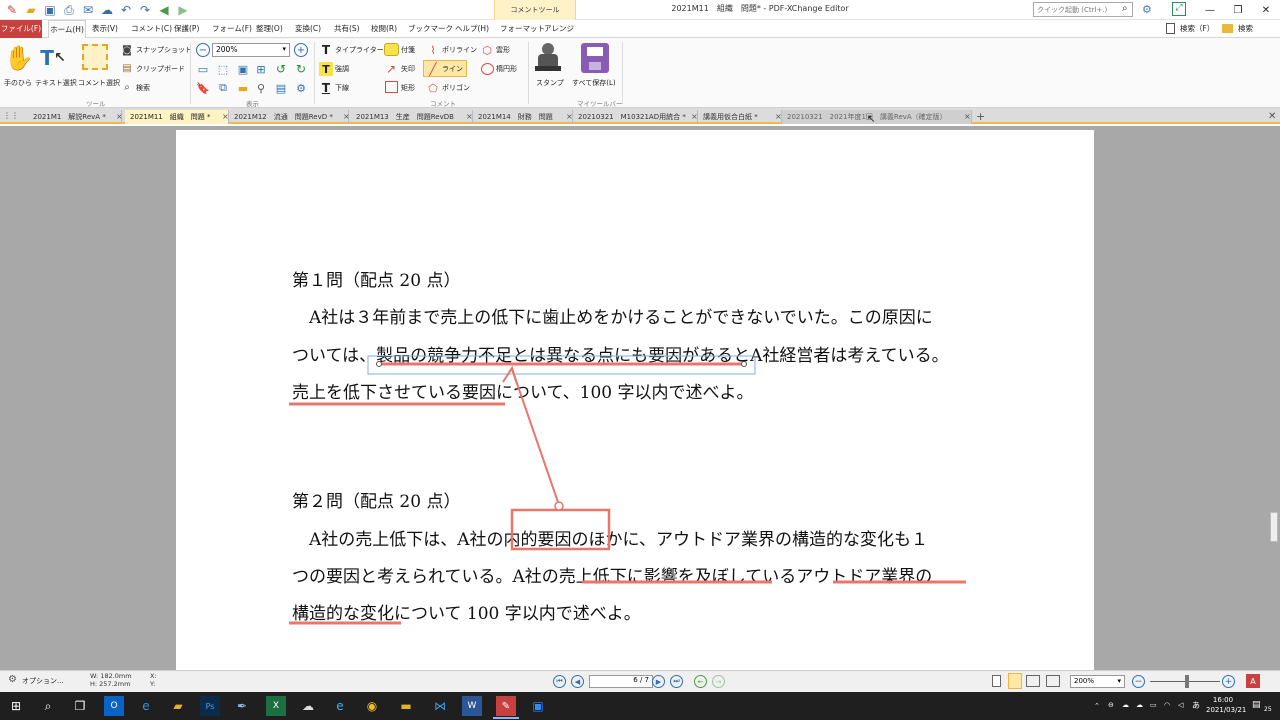 This screenshot has height=720, width=1280. What do you see at coordinates (210, 706) in the screenshot?
I see `photoshop-icon: Ps` at bounding box center [210, 706].